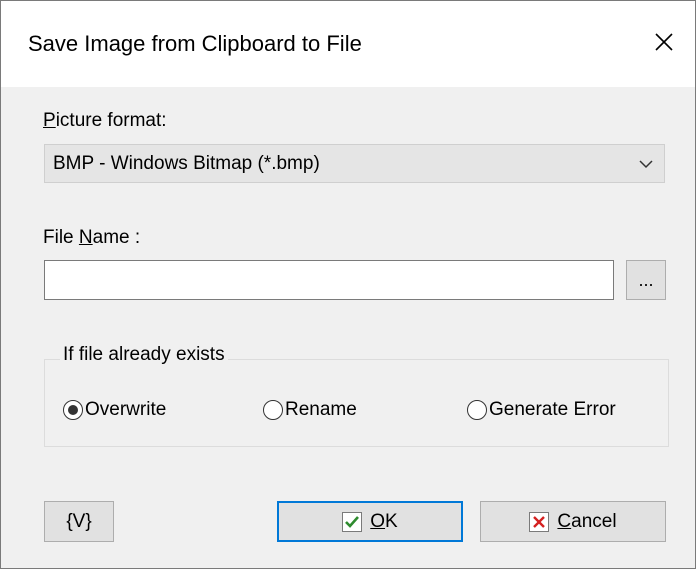  What do you see at coordinates (646, 164) in the screenshot?
I see `chevron-down-icon` at bounding box center [646, 164].